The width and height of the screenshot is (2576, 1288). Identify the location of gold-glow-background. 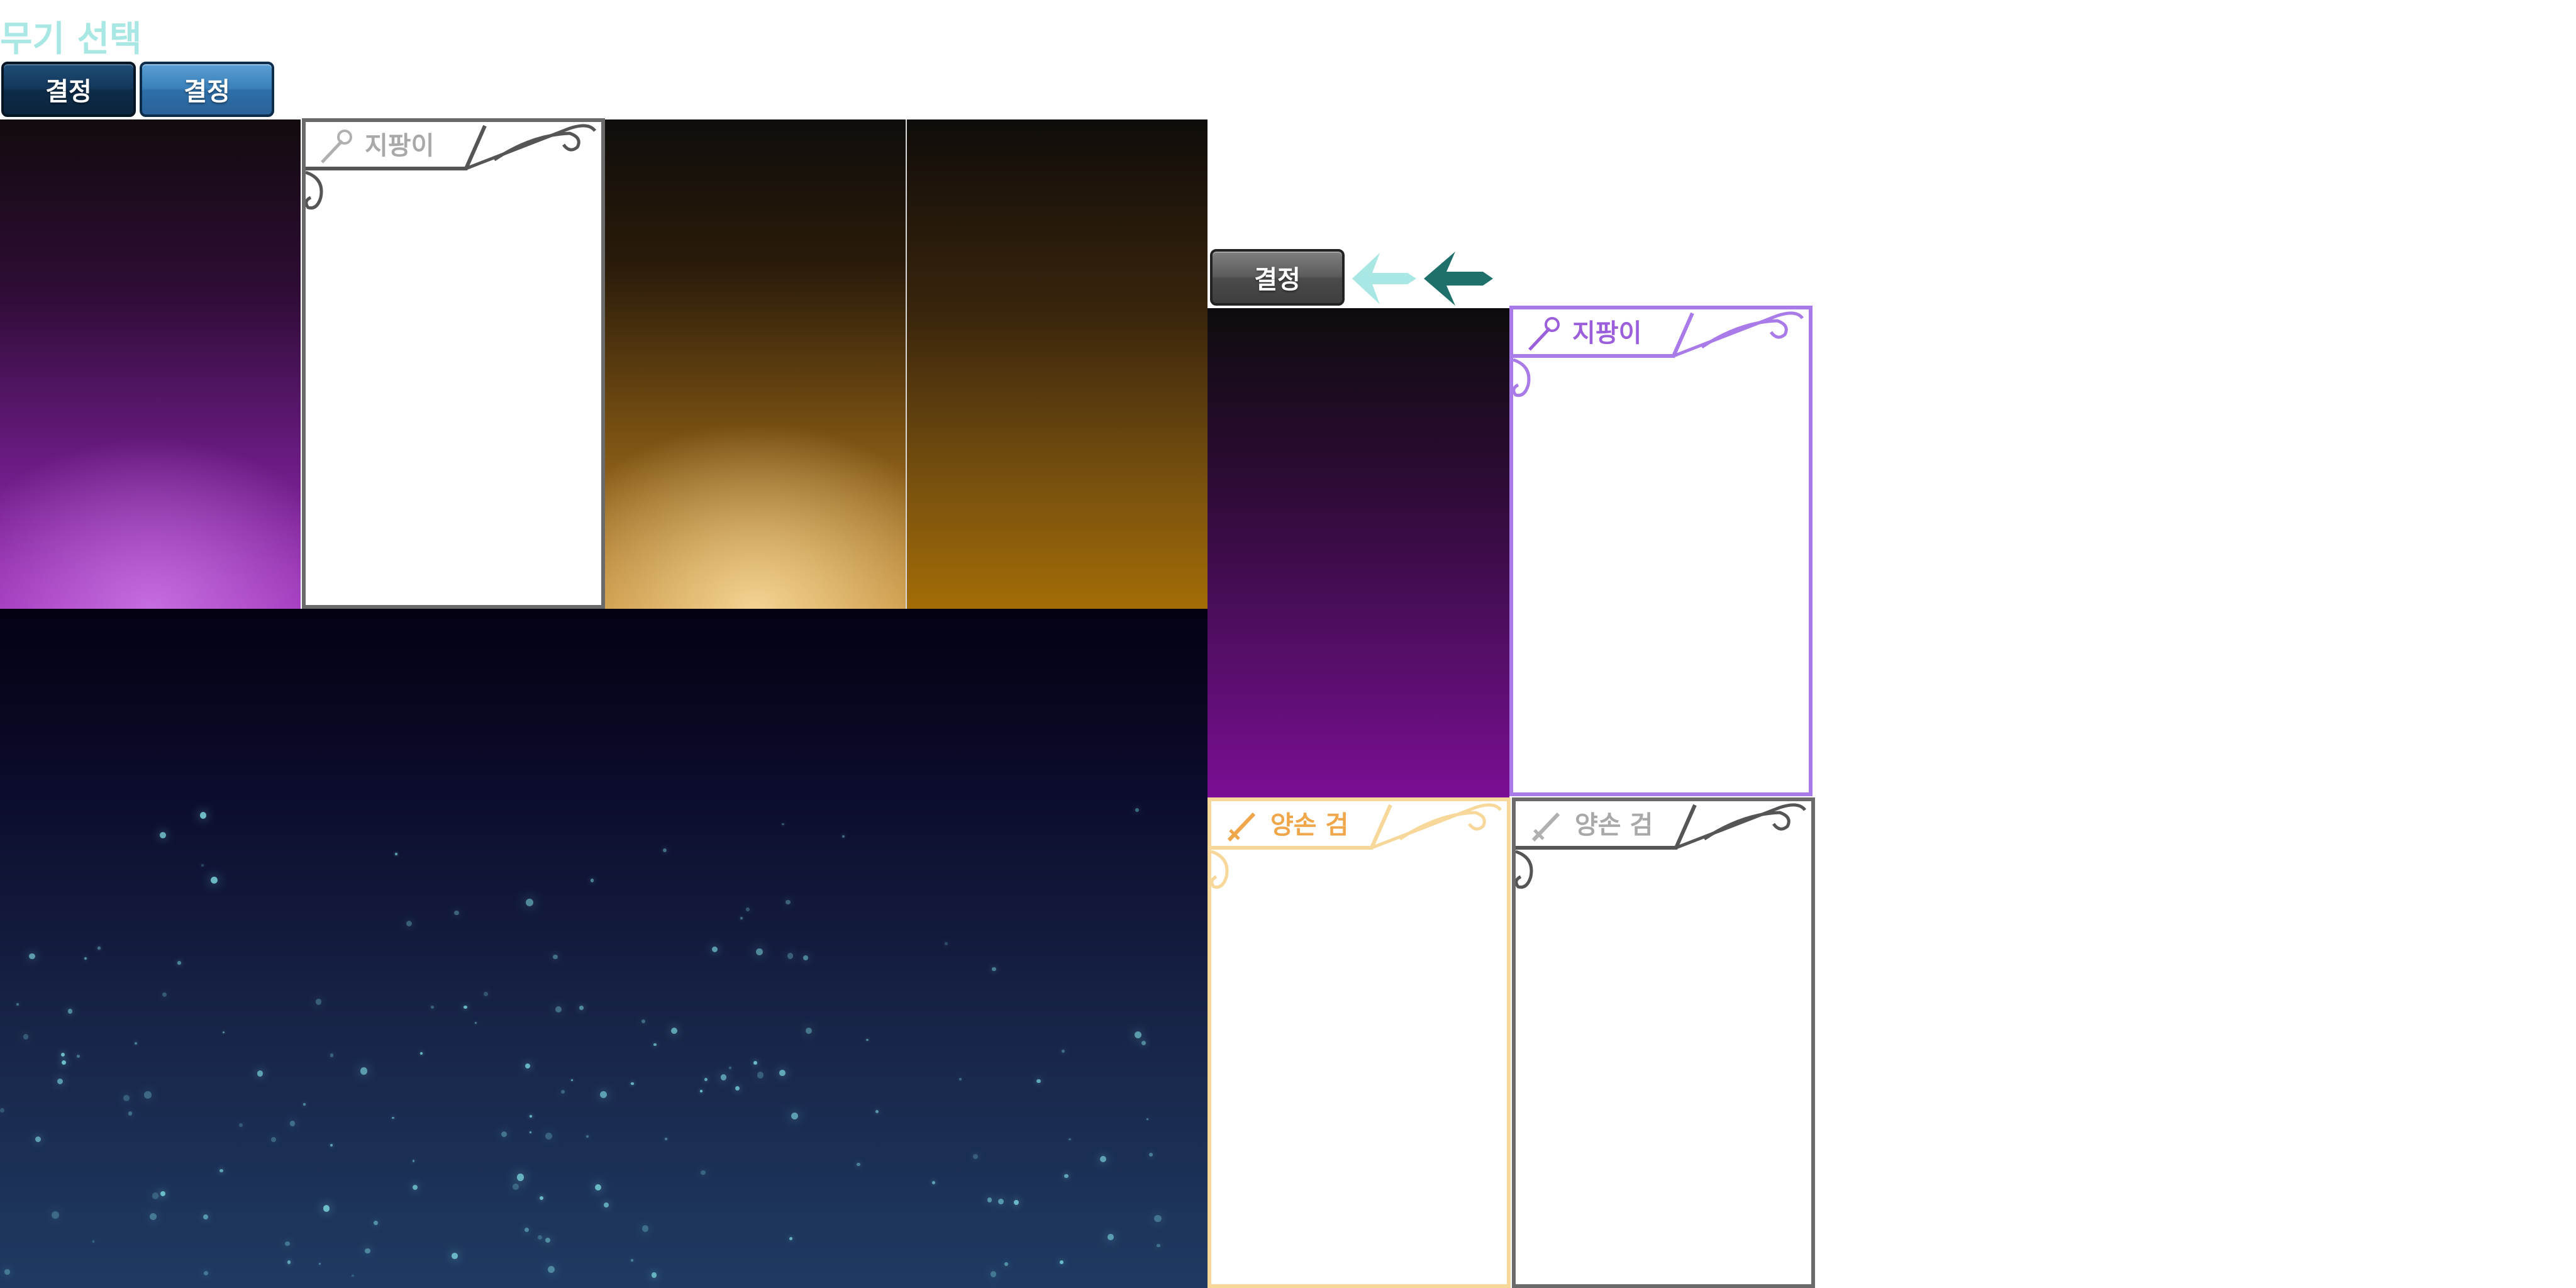
(755, 364).